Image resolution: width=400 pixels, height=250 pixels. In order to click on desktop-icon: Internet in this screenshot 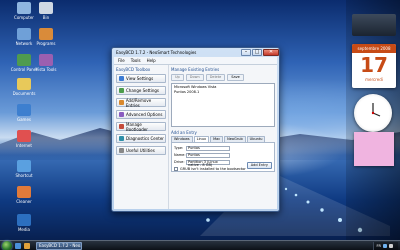, I will do `click(24, 139)`.